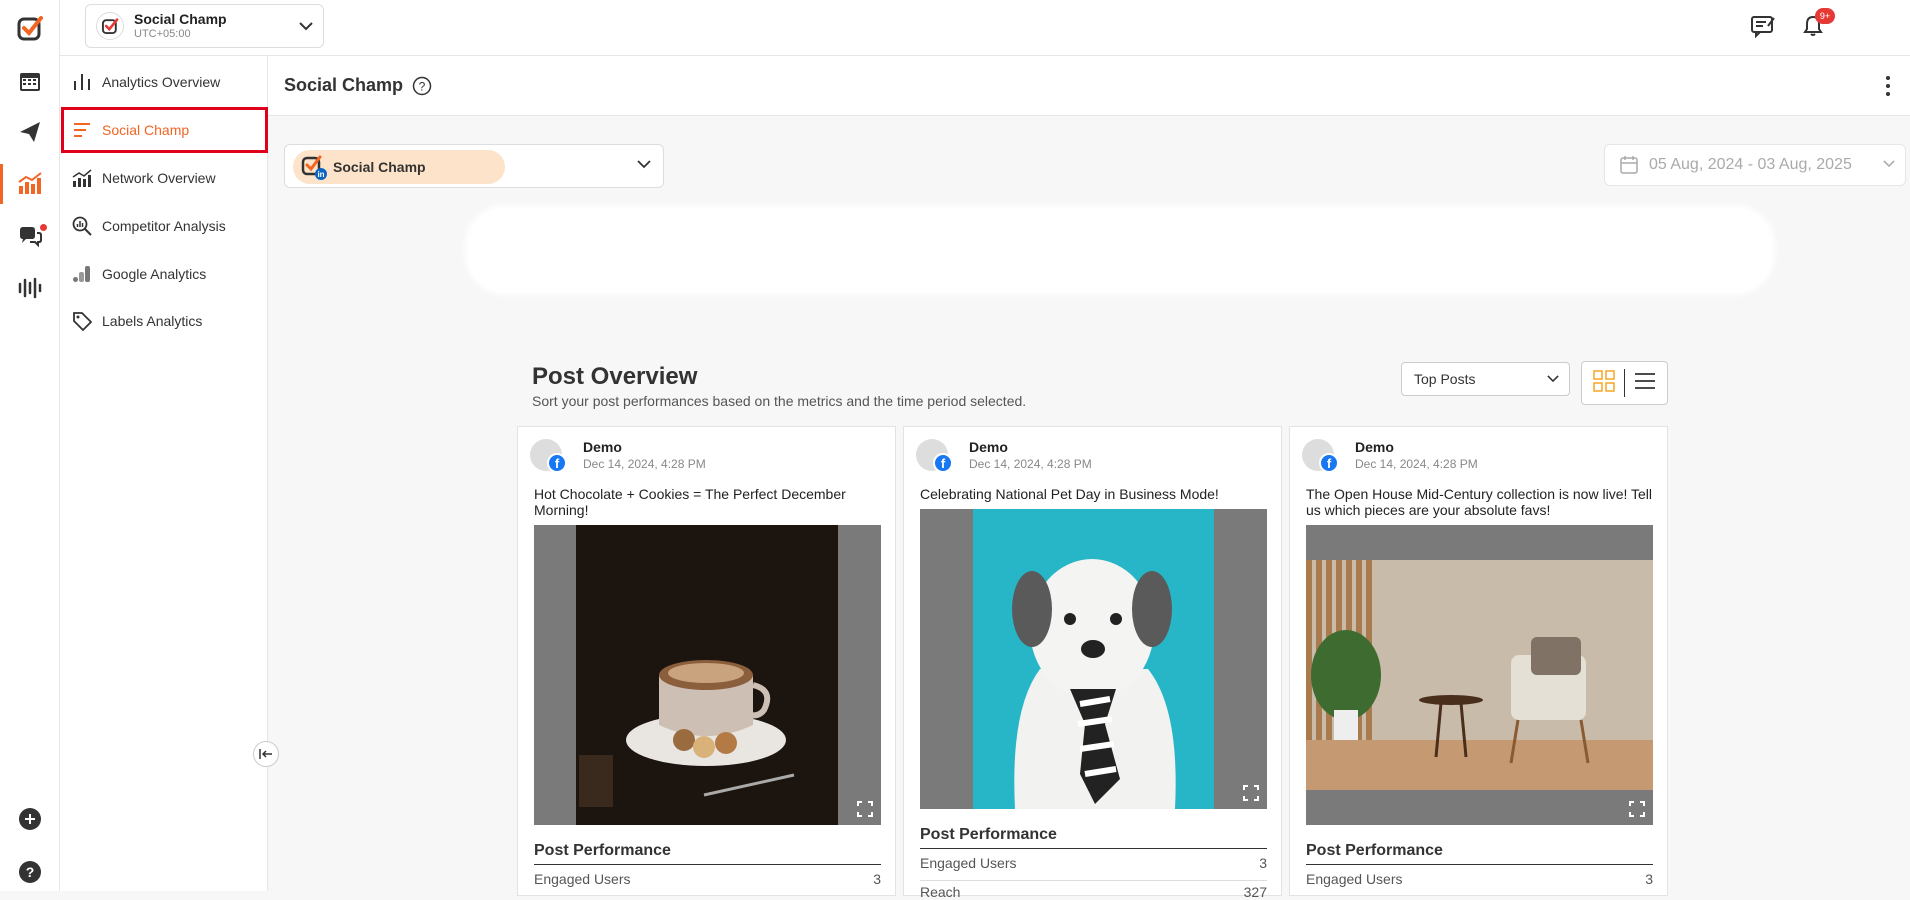 The height and width of the screenshot is (900, 1910). I want to click on network-chart-icon, so click(82, 178).